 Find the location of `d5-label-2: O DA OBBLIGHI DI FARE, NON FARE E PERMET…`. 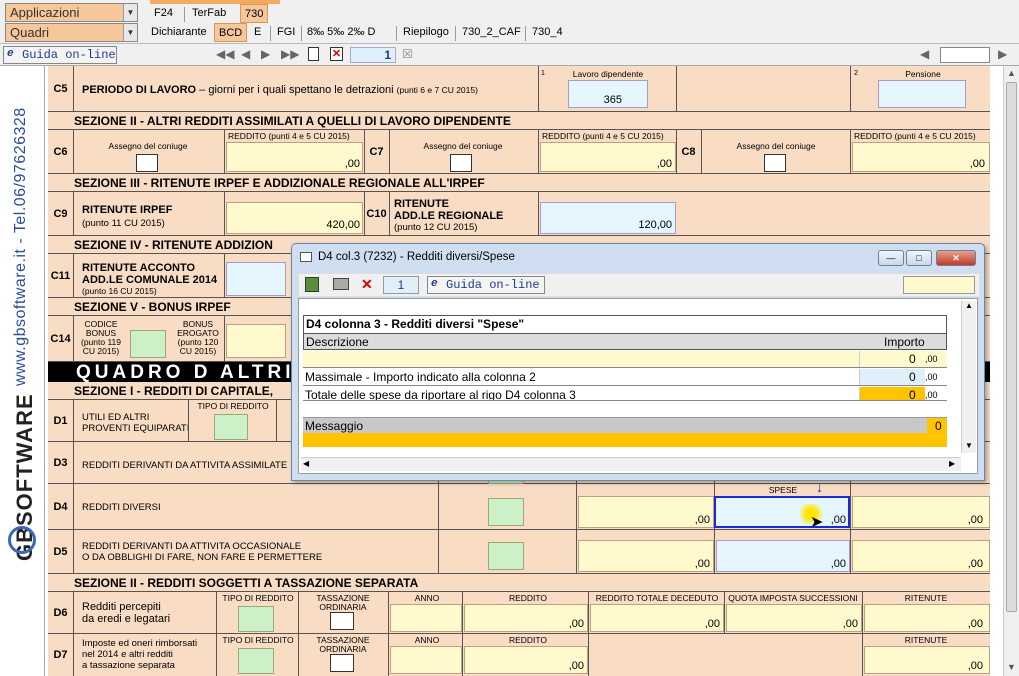

d5-label-2: O DA OBBLIGHI DI FARE, NON FARE E PERMET… is located at coordinates (202, 557).